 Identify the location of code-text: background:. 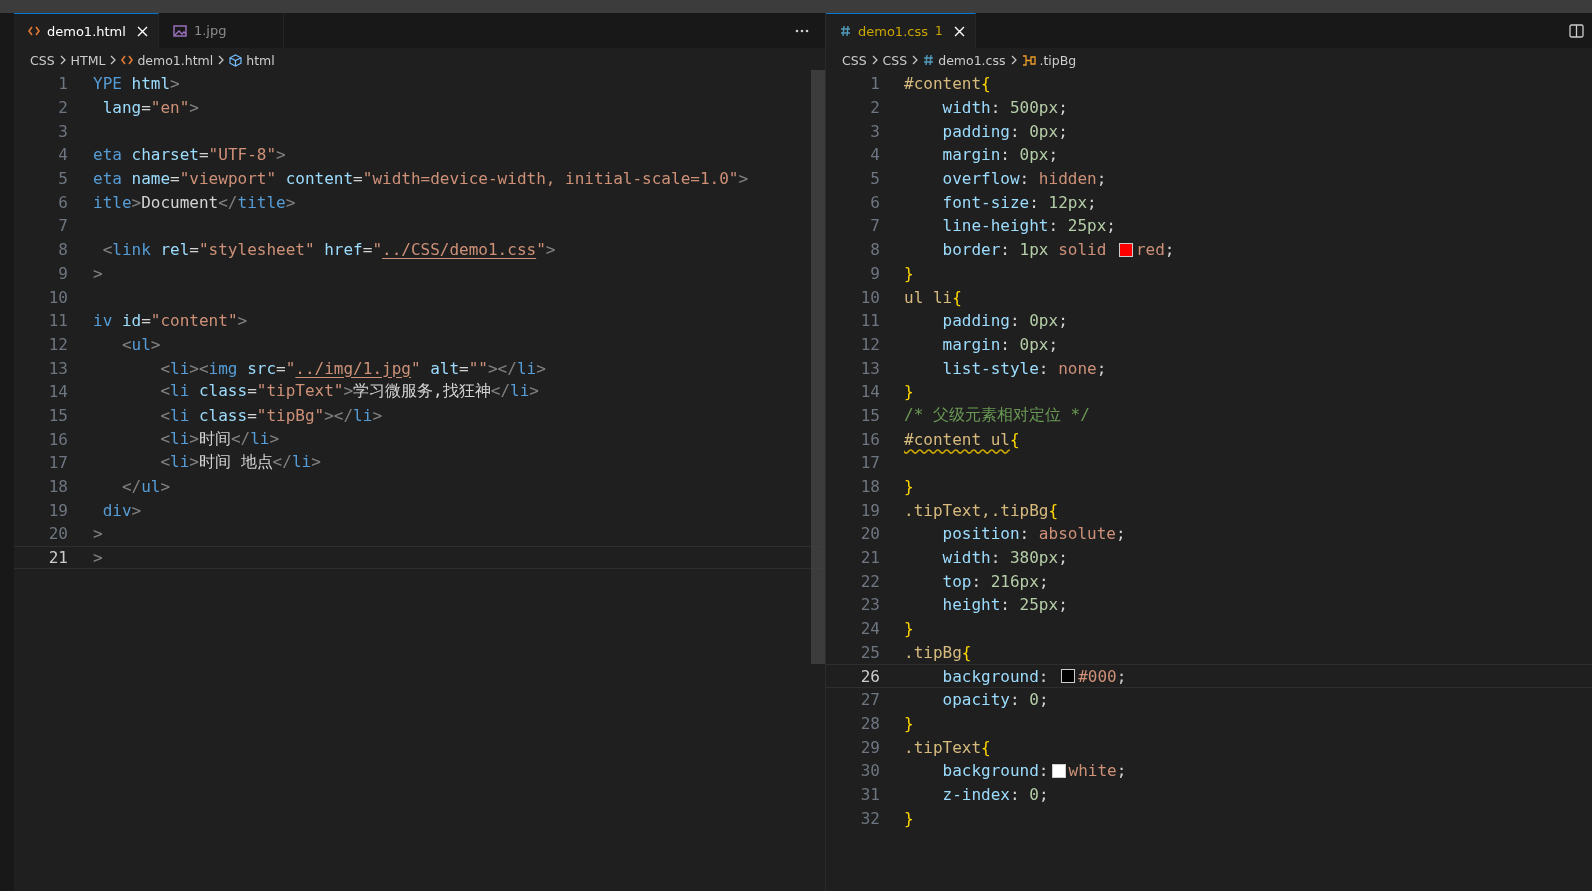
(995, 771).